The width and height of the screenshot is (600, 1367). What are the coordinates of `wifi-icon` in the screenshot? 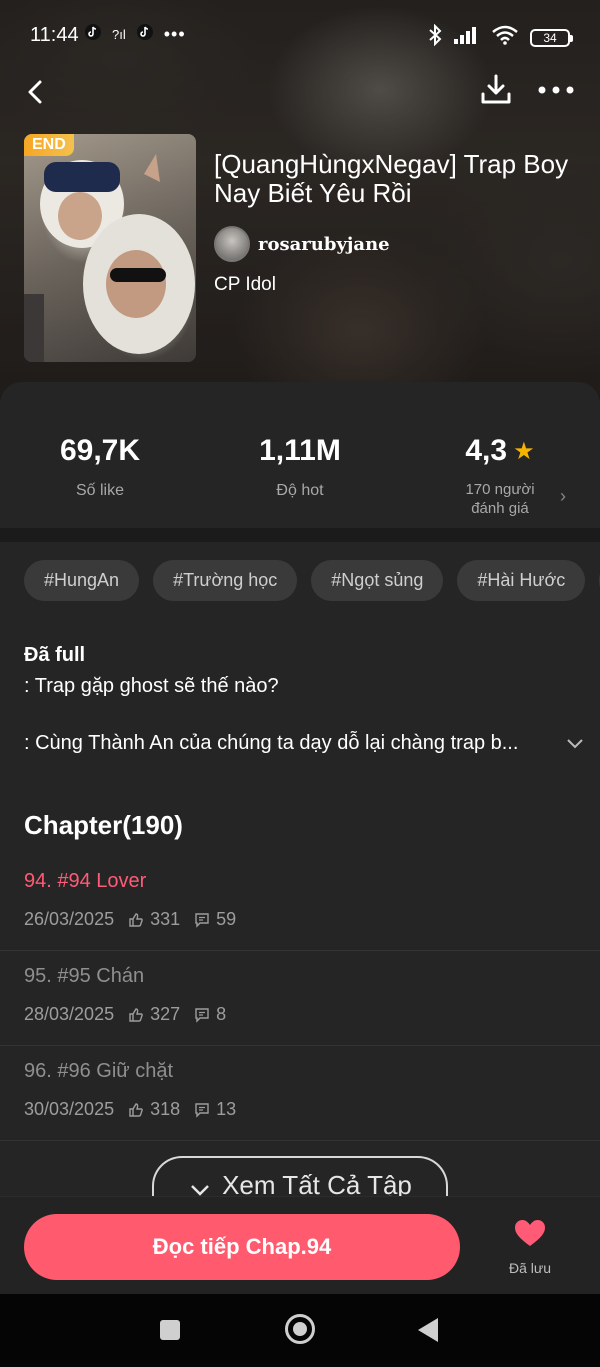 It's located at (505, 37).